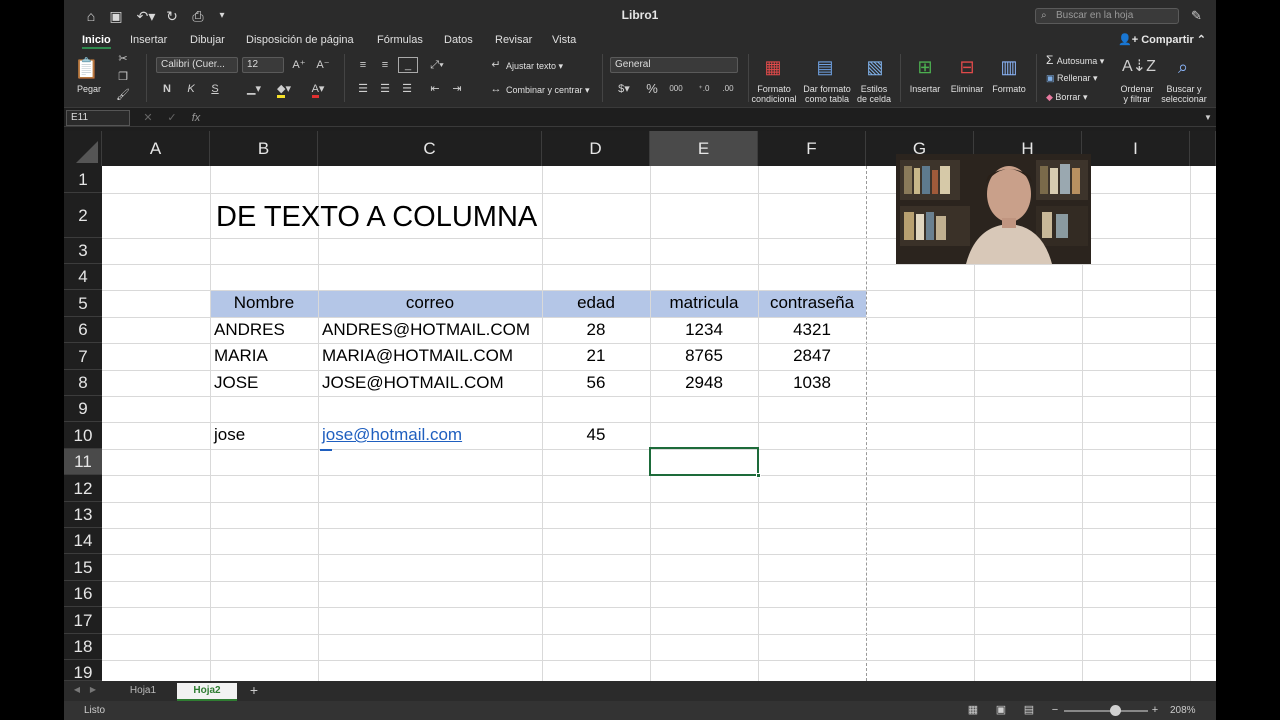  I want to click on number-format-select: General, so click(674, 65).